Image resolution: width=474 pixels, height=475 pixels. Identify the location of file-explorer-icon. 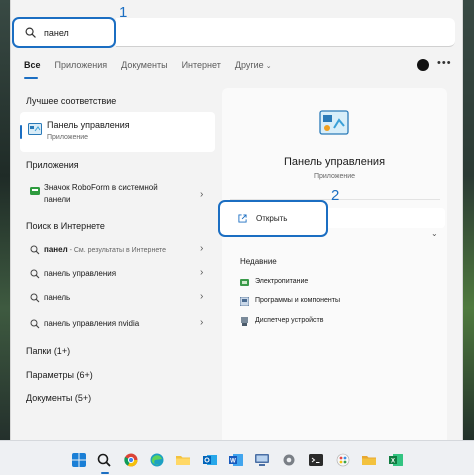
(183, 460).